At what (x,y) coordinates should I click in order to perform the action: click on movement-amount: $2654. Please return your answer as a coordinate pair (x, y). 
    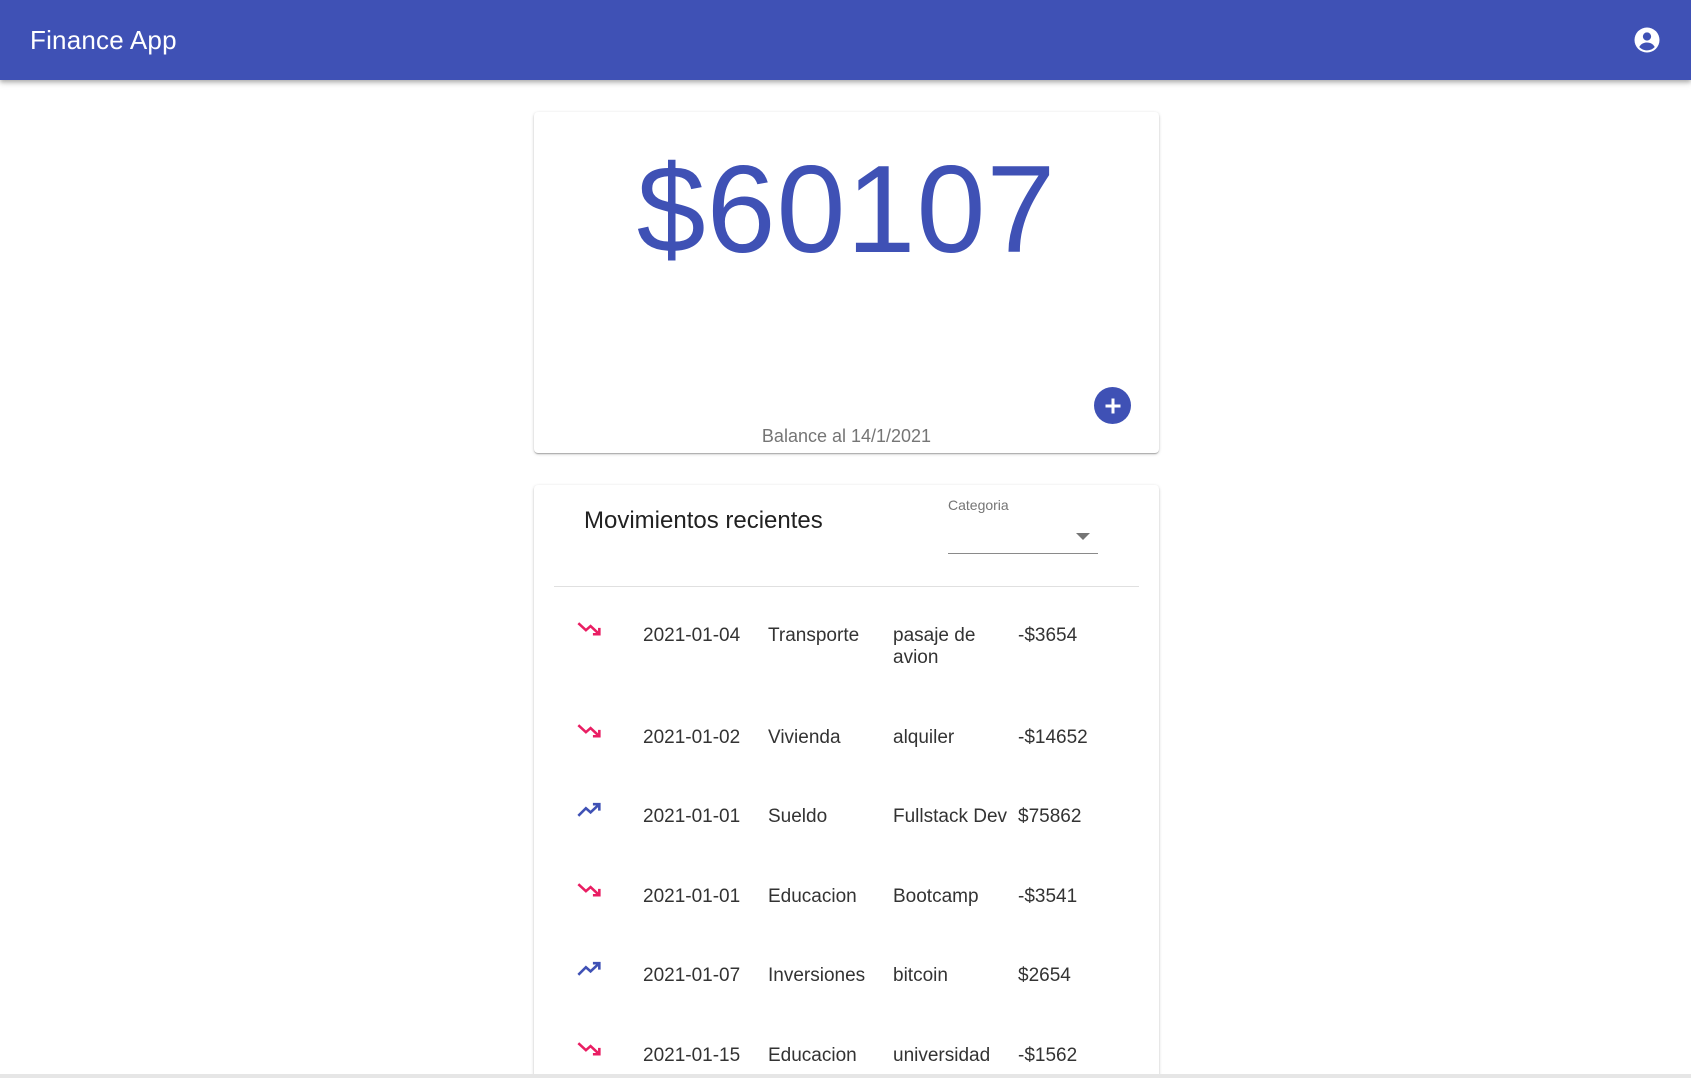
    Looking at the image, I should click on (1044, 975).